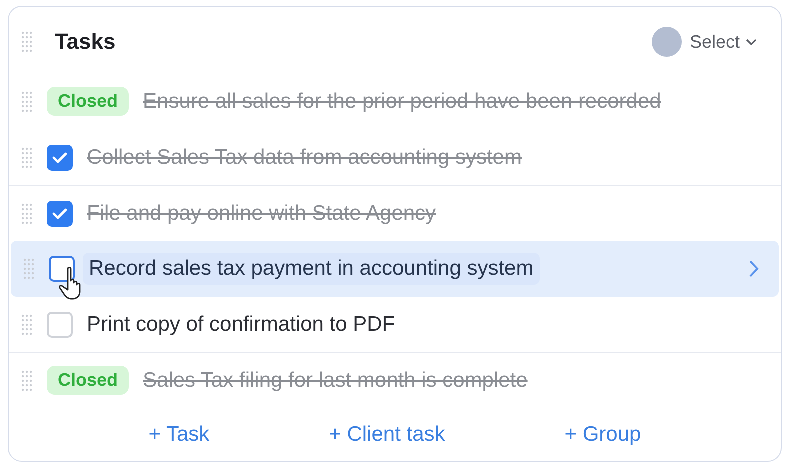 The height and width of the screenshot is (471, 789). I want to click on task-row: Collect Sales Tax data from accounting system, so click(395, 157).